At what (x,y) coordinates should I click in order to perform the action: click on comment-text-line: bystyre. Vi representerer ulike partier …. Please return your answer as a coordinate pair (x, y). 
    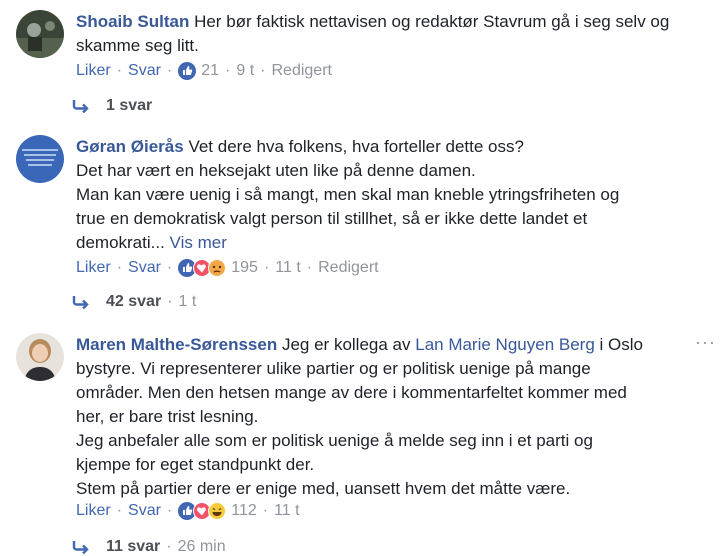
    Looking at the image, I should click on (333, 368).